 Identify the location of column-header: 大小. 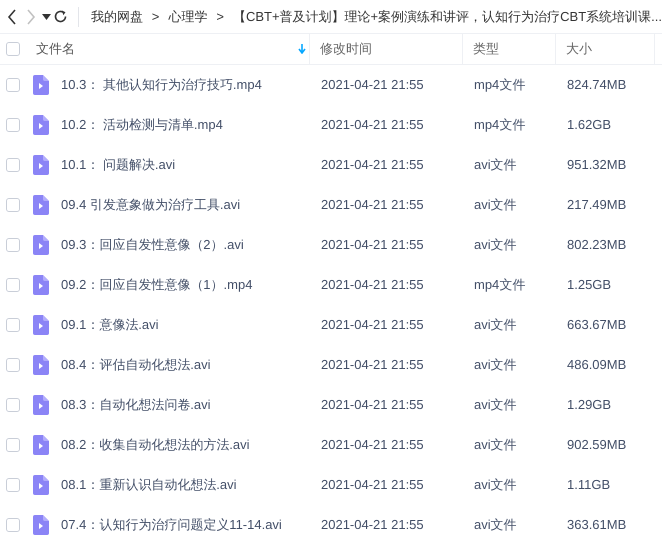
(579, 49).